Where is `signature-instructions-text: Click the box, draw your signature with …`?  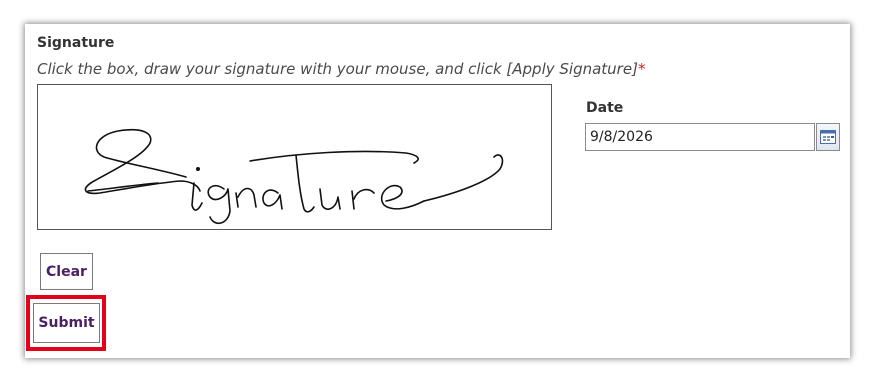 signature-instructions-text: Click the box, draw your signature with … is located at coordinates (337, 69).